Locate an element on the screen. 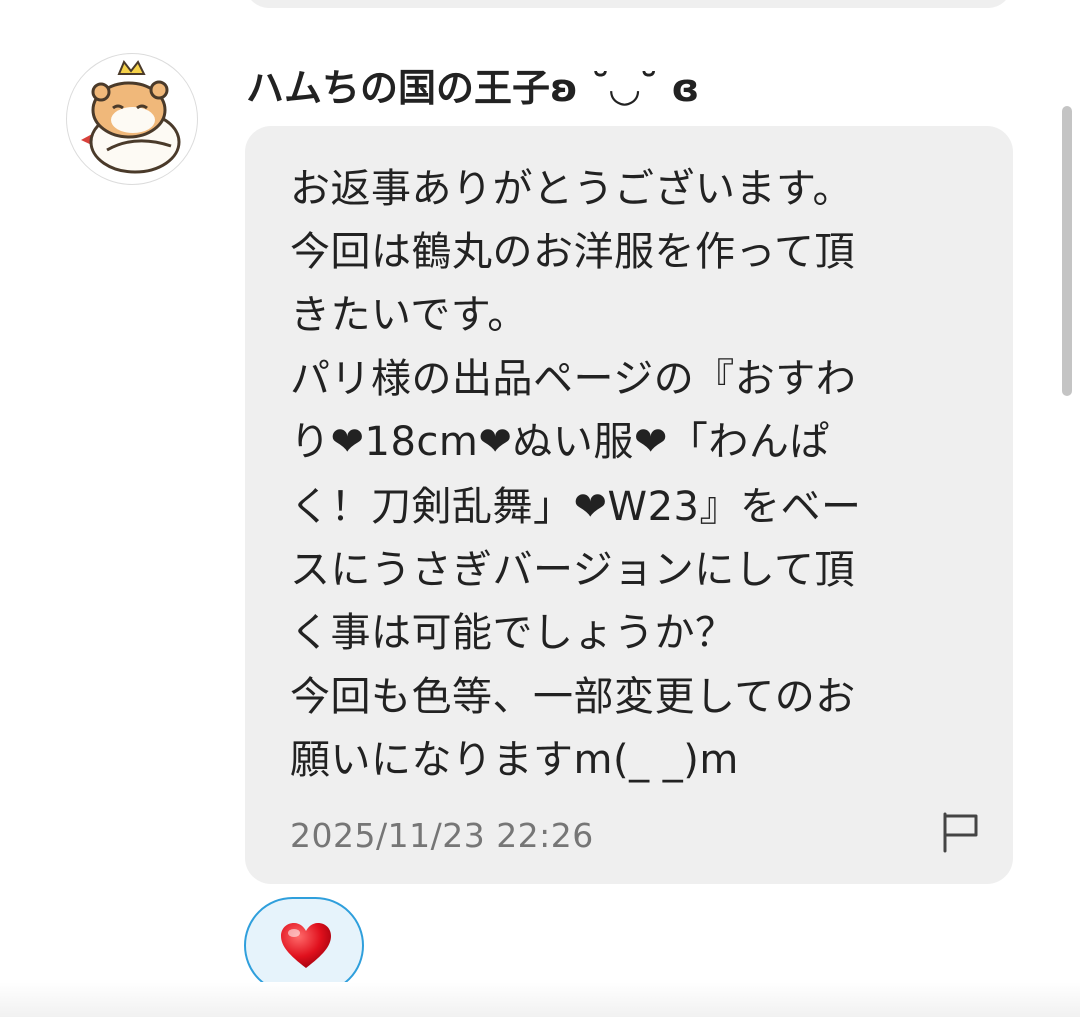 The width and height of the screenshot is (1080, 1017). message-timestamp: 2025/11/23 22:26 is located at coordinates (442, 835).